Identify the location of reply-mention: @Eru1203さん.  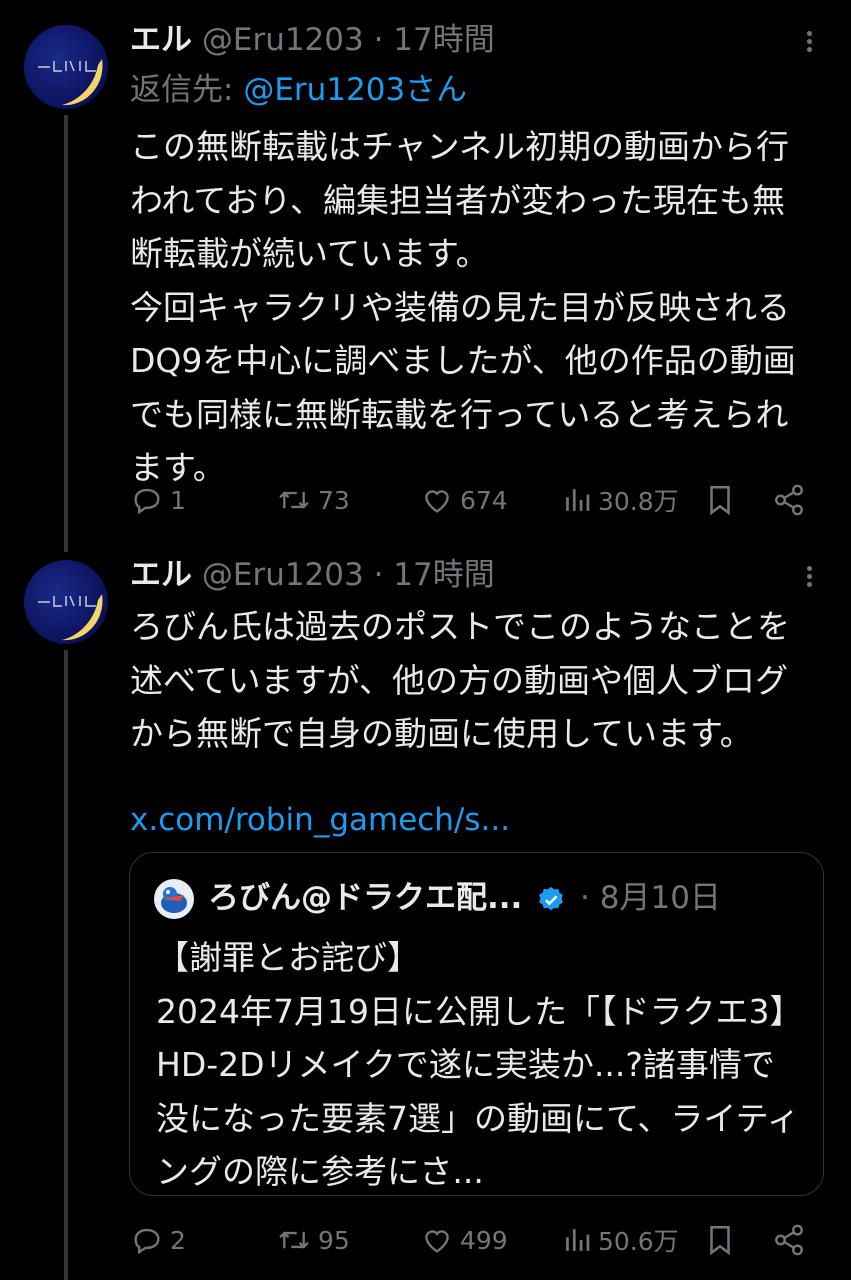
(355, 90).